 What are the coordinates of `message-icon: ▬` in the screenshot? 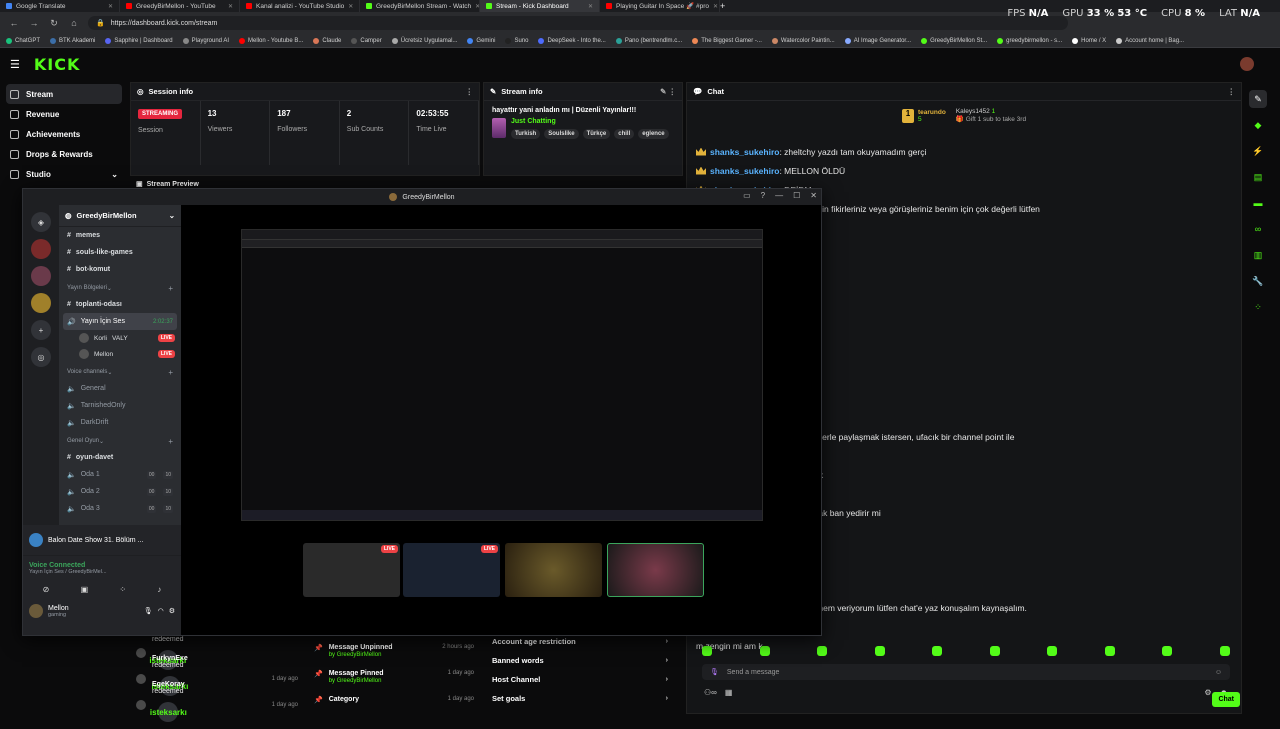 It's located at (1258, 203).